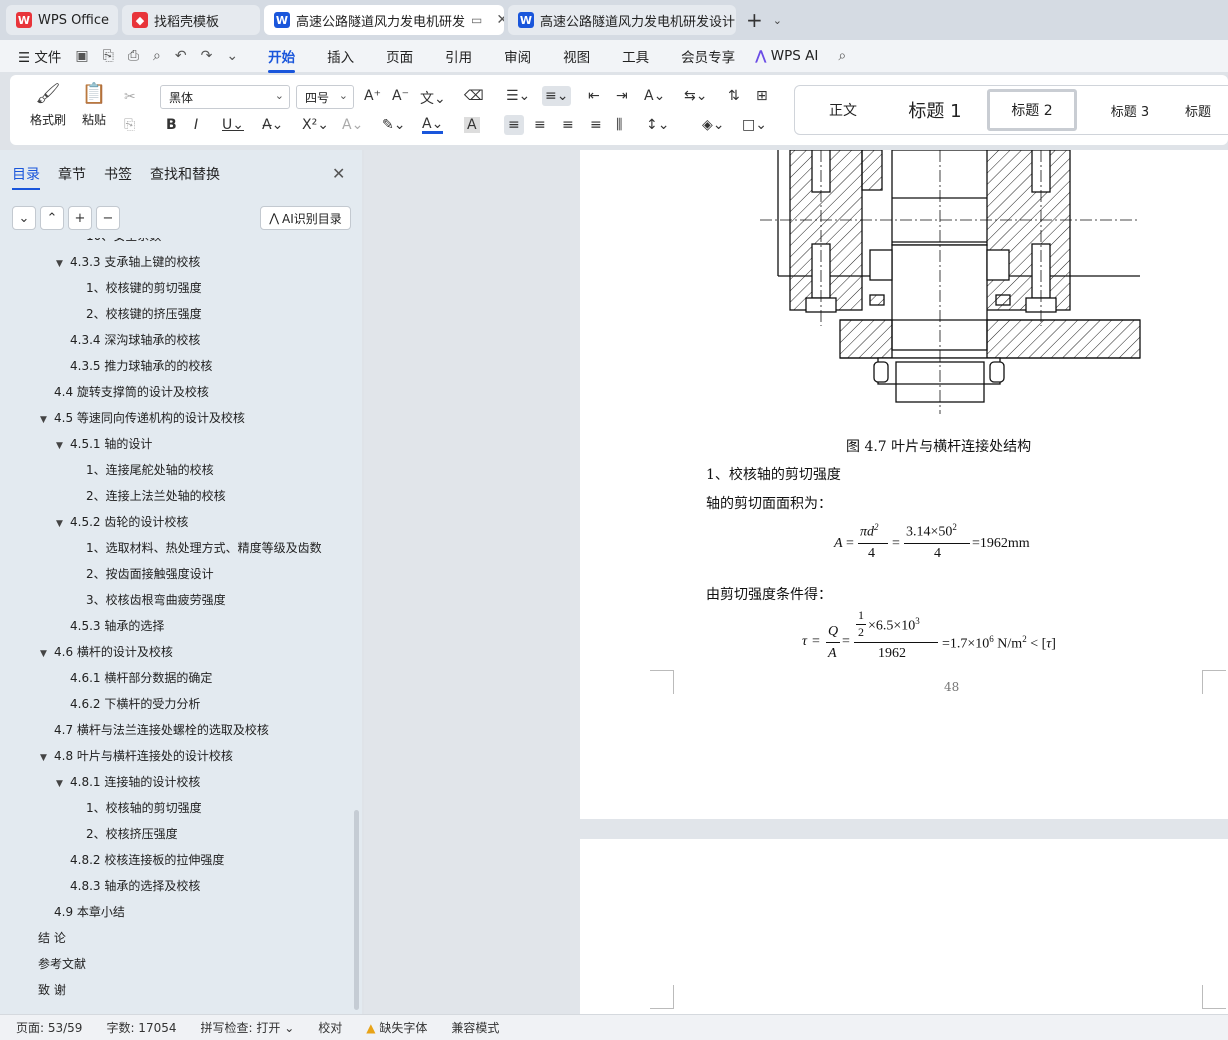 The image size is (1228, 1040). I want to click on save-icon: ▣, so click(81, 56).